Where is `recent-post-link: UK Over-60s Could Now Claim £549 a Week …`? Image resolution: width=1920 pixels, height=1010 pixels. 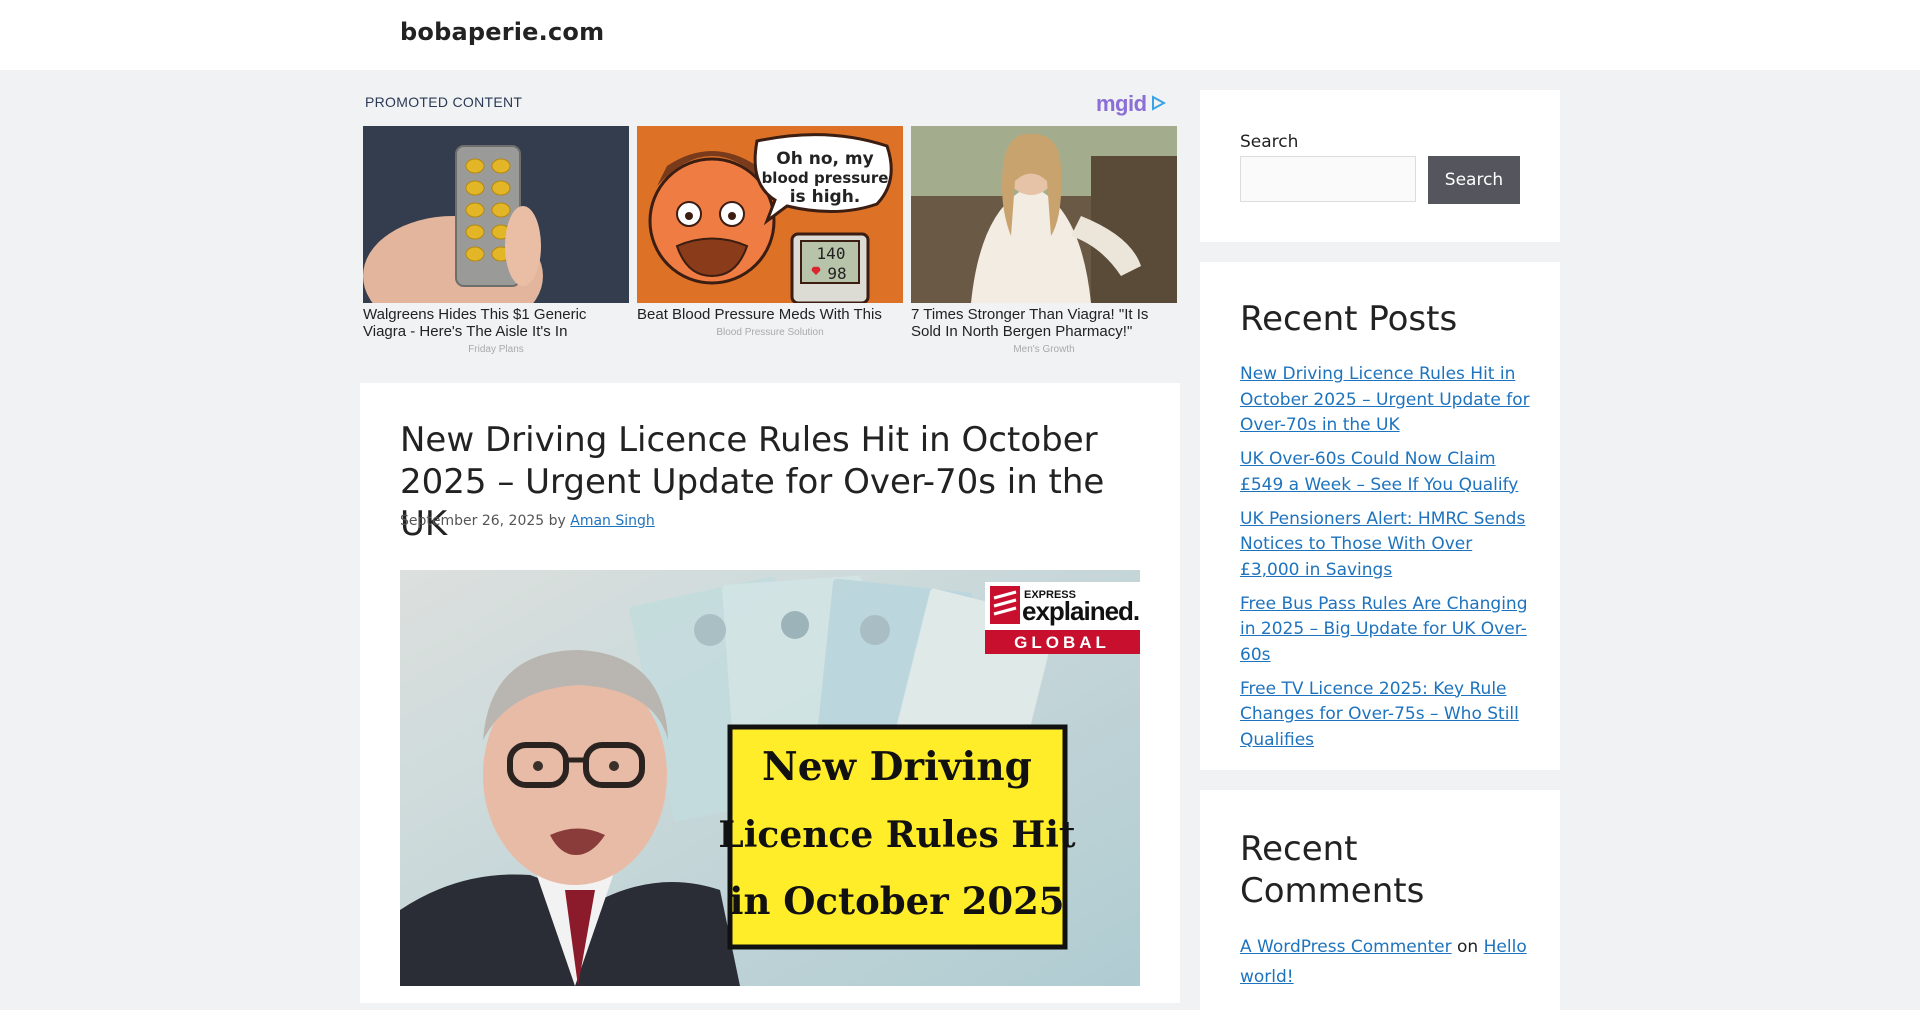 recent-post-link: UK Over-60s Could Now Claim £549 a Week … is located at coordinates (1379, 472).